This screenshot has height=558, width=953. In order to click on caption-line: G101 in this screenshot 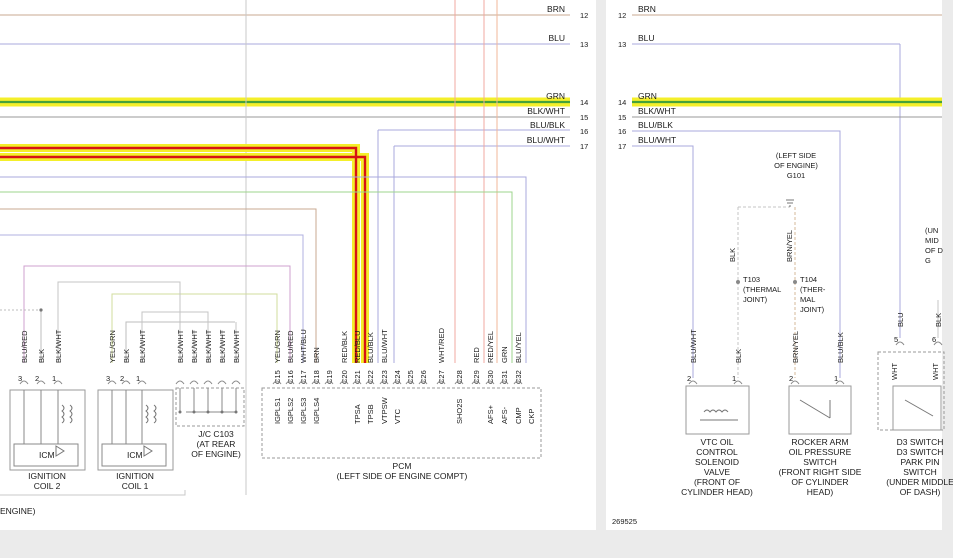, I will do `click(796, 175)`.